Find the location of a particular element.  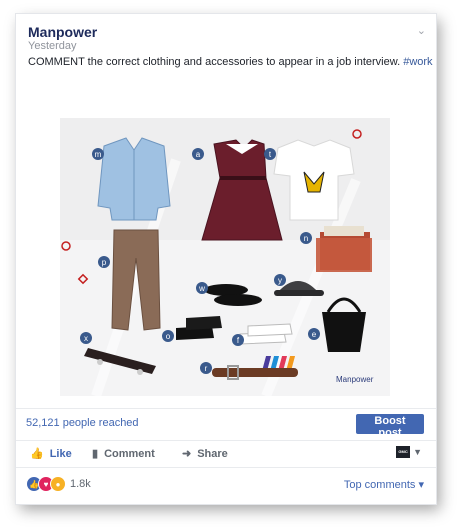

label-badge-a: a is located at coordinates (198, 154).